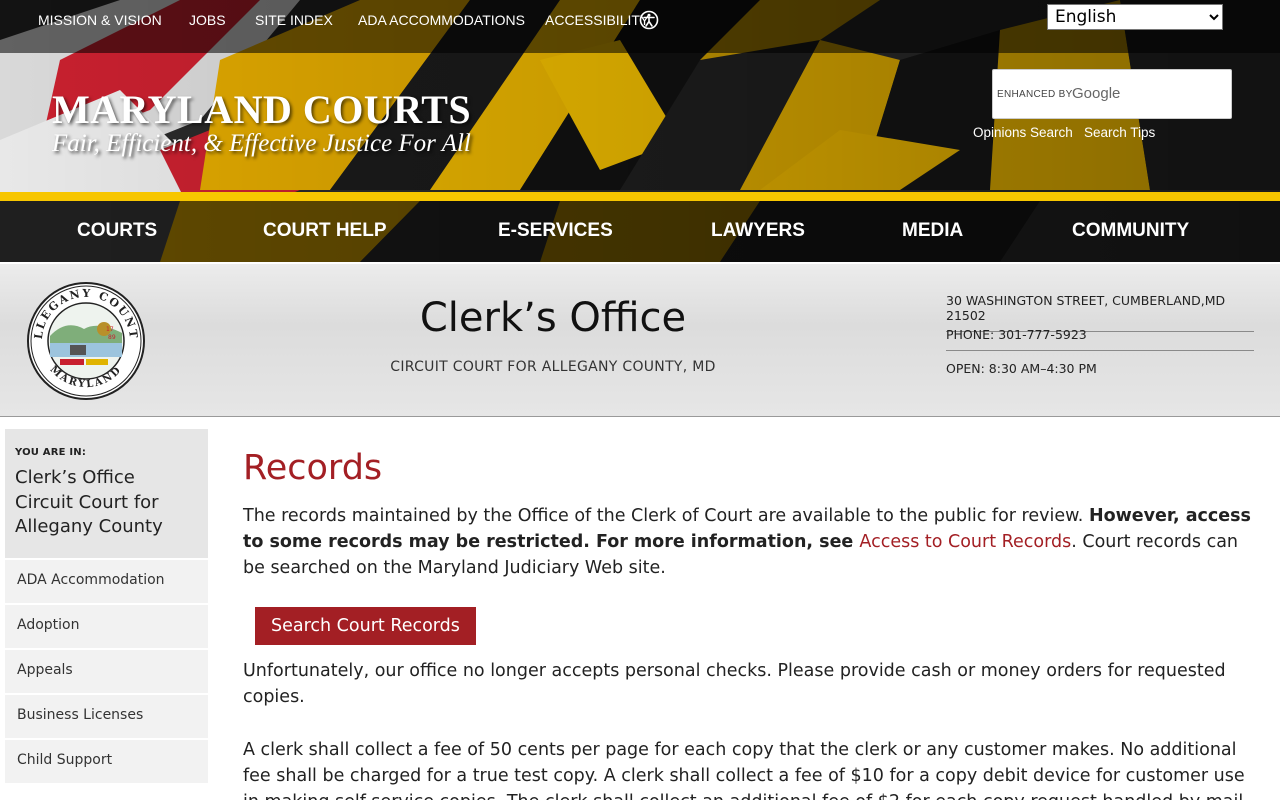 The width and height of the screenshot is (1280, 800). What do you see at coordinates (106, 670) in the screenshot?
I see `sidebar-item-appeals: Appeals` at bounding box center [106, 670].